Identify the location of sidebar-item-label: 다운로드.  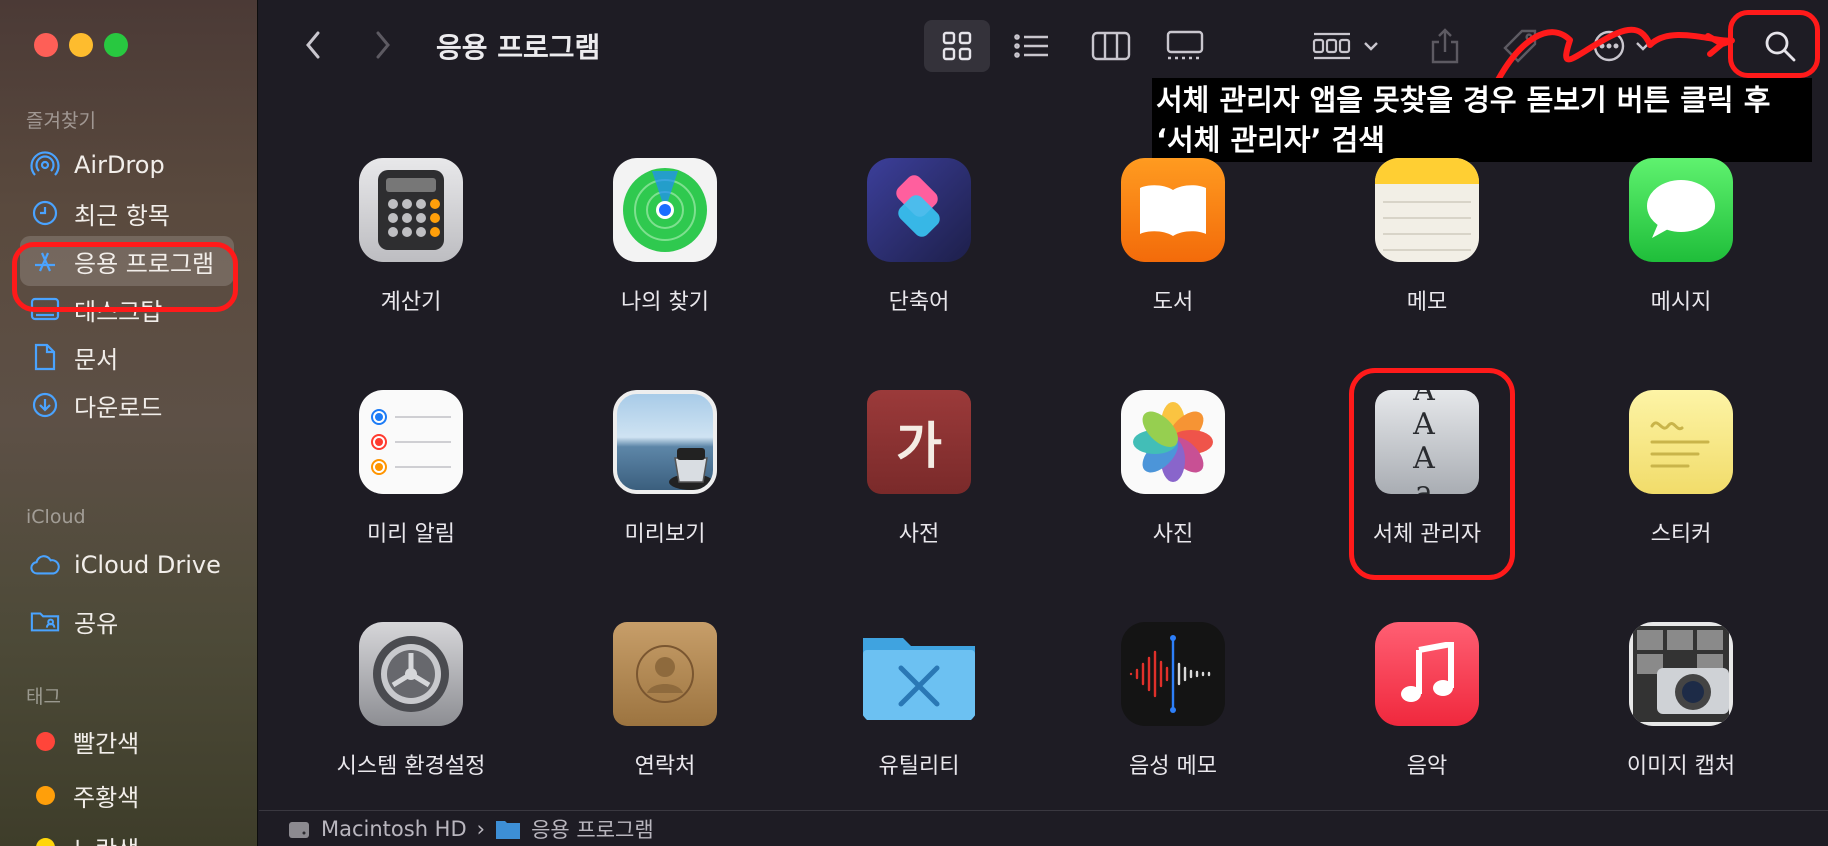
(118, 407).